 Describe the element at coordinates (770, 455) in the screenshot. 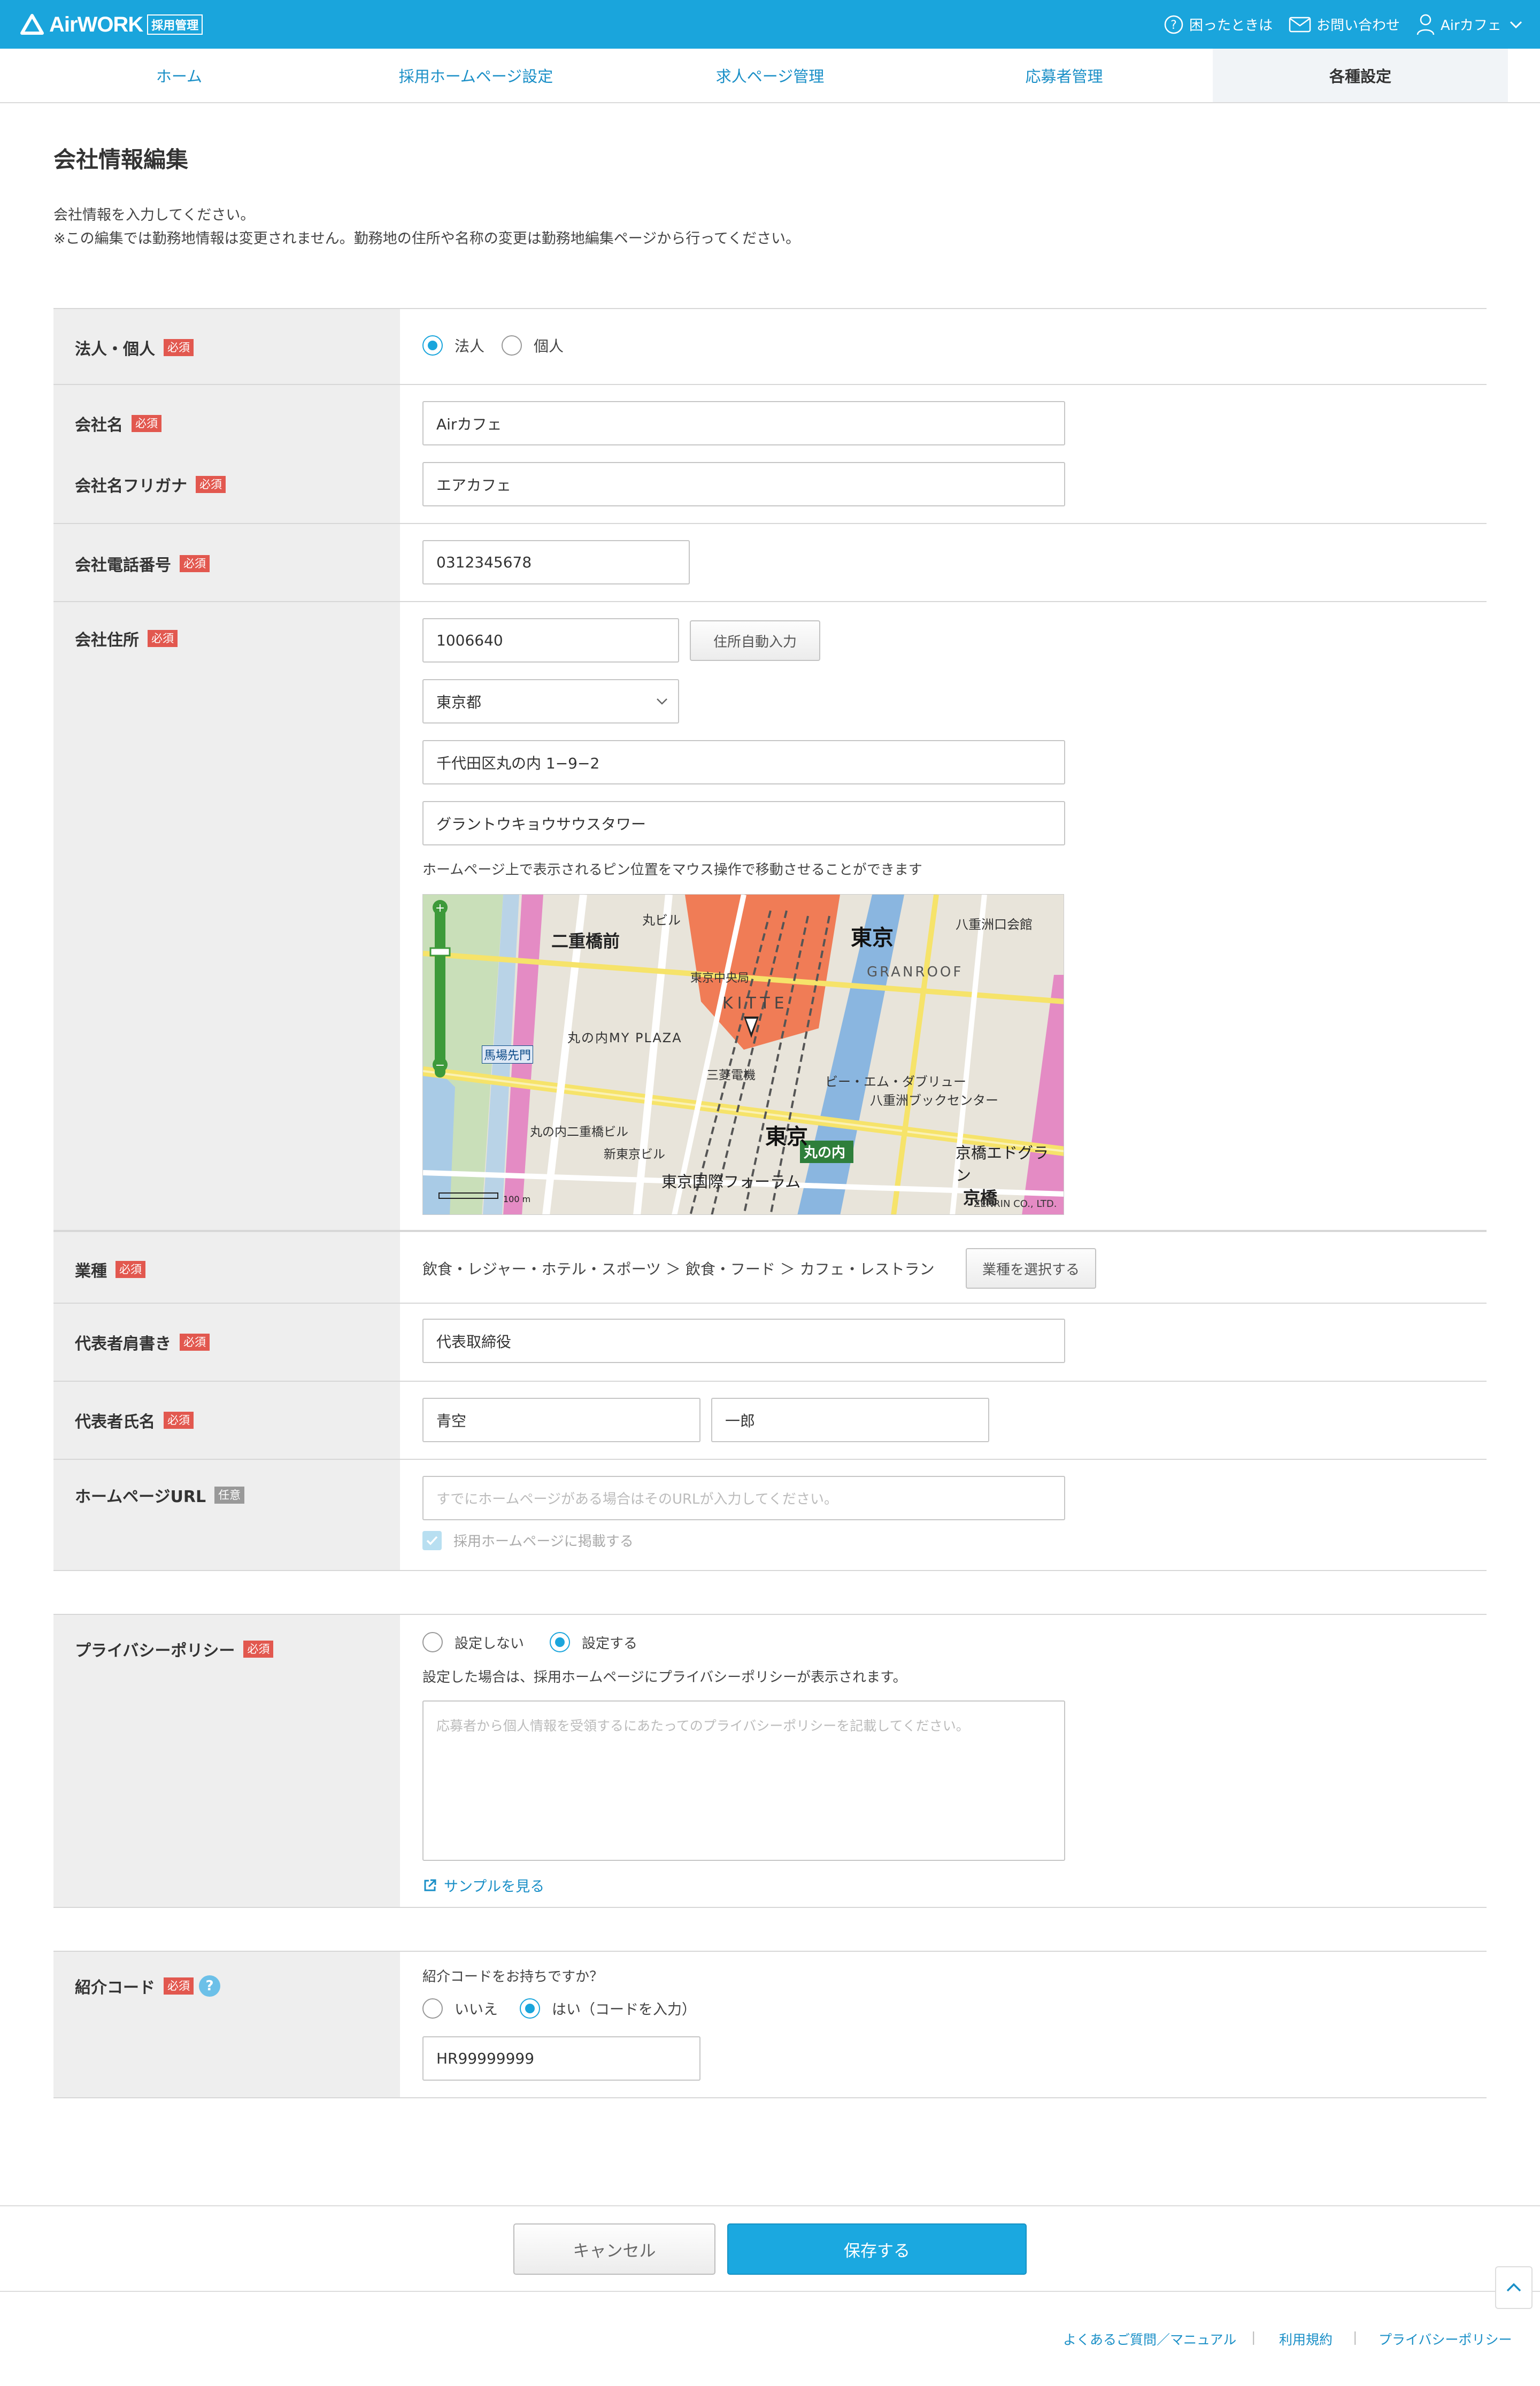

I see `company-name-row: 会社名 必須 会社名フリガナ 必須 Airカフェ エアカフェ` at that location.